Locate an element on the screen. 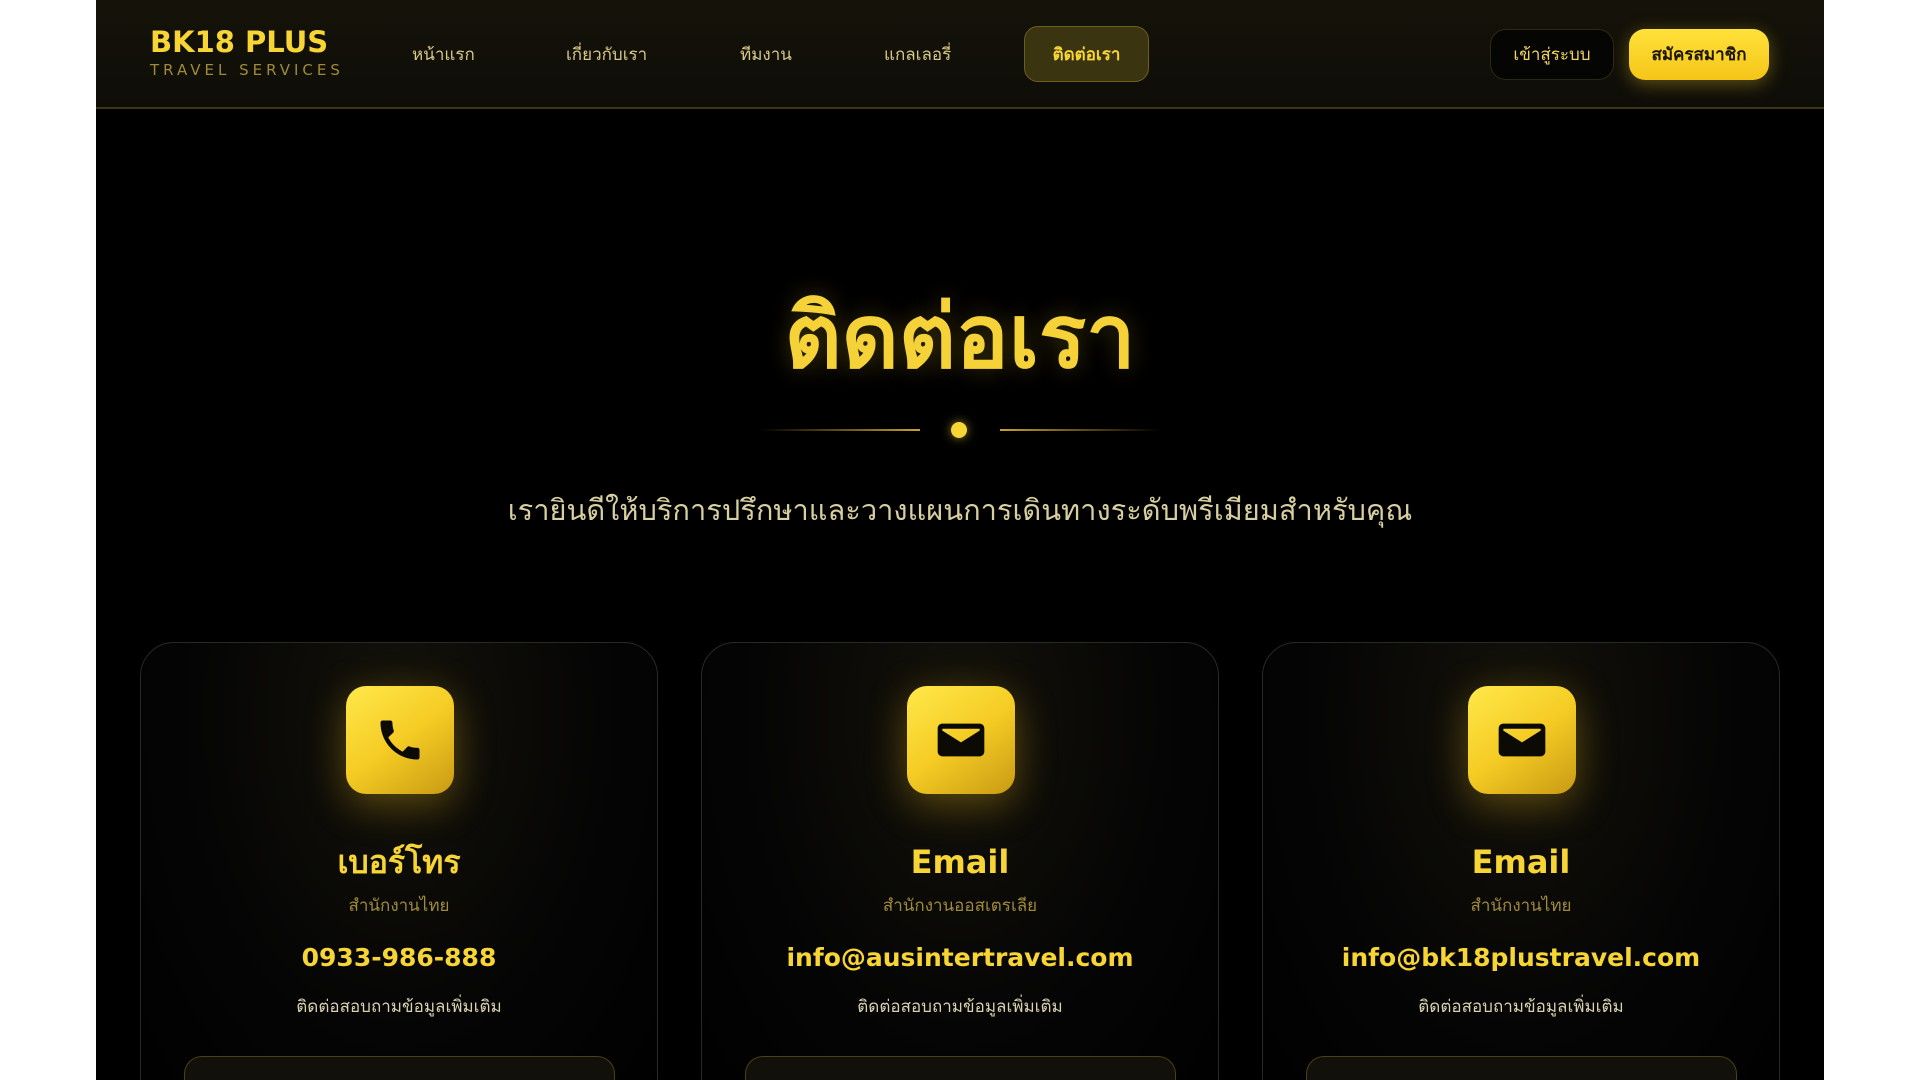 The width and height of the screenshot is (1920, 1080). nav-item-gallery: แกลเลอรี่ is located at coordinates (917, 55).